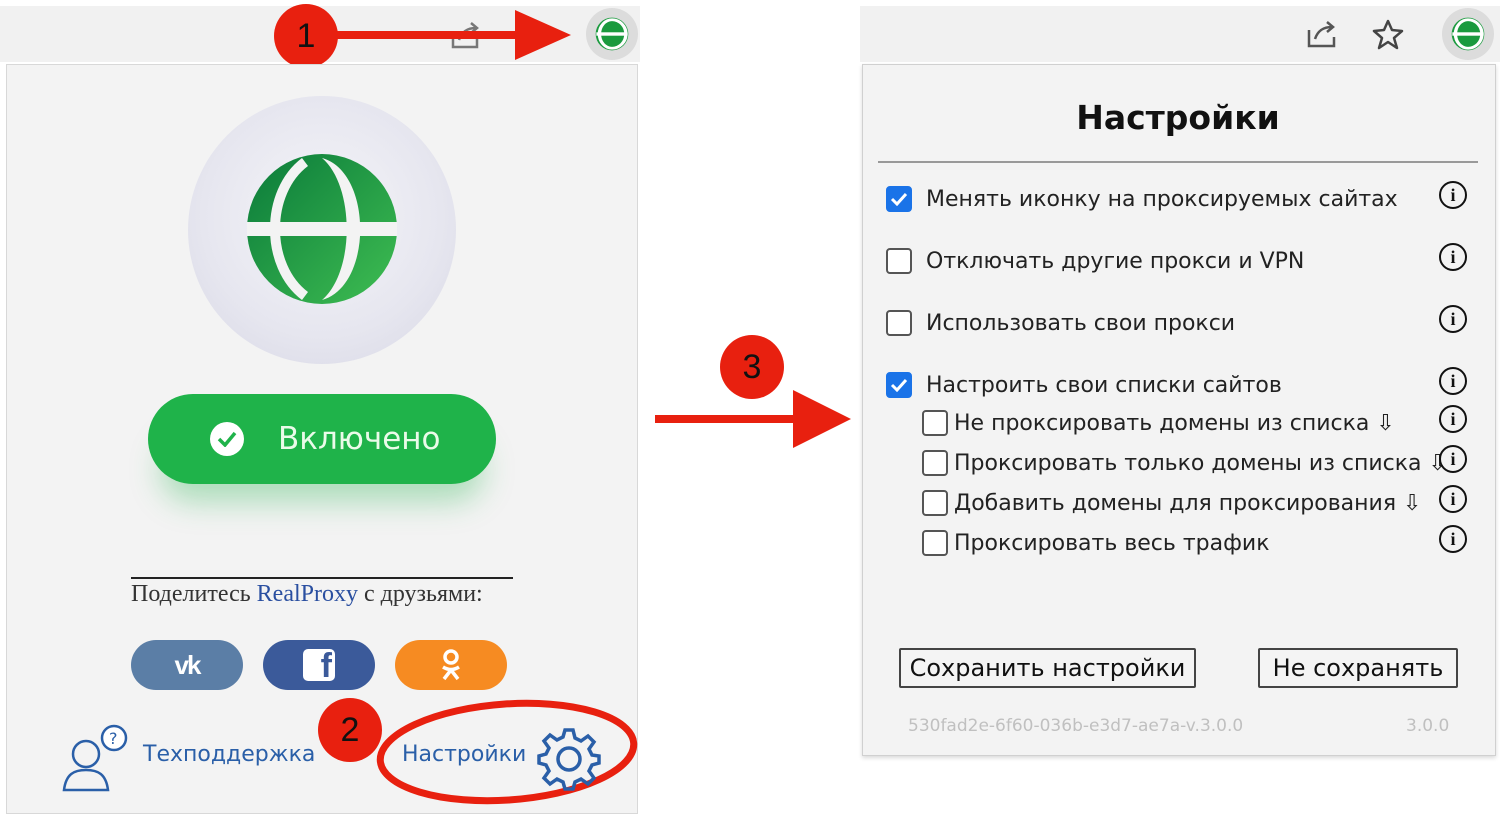 This screenshot has width=1500, height=816. Describe the element at coordinates (423, 594) in the screenshot. I see `share-suffix: с друзьями:` at that location.